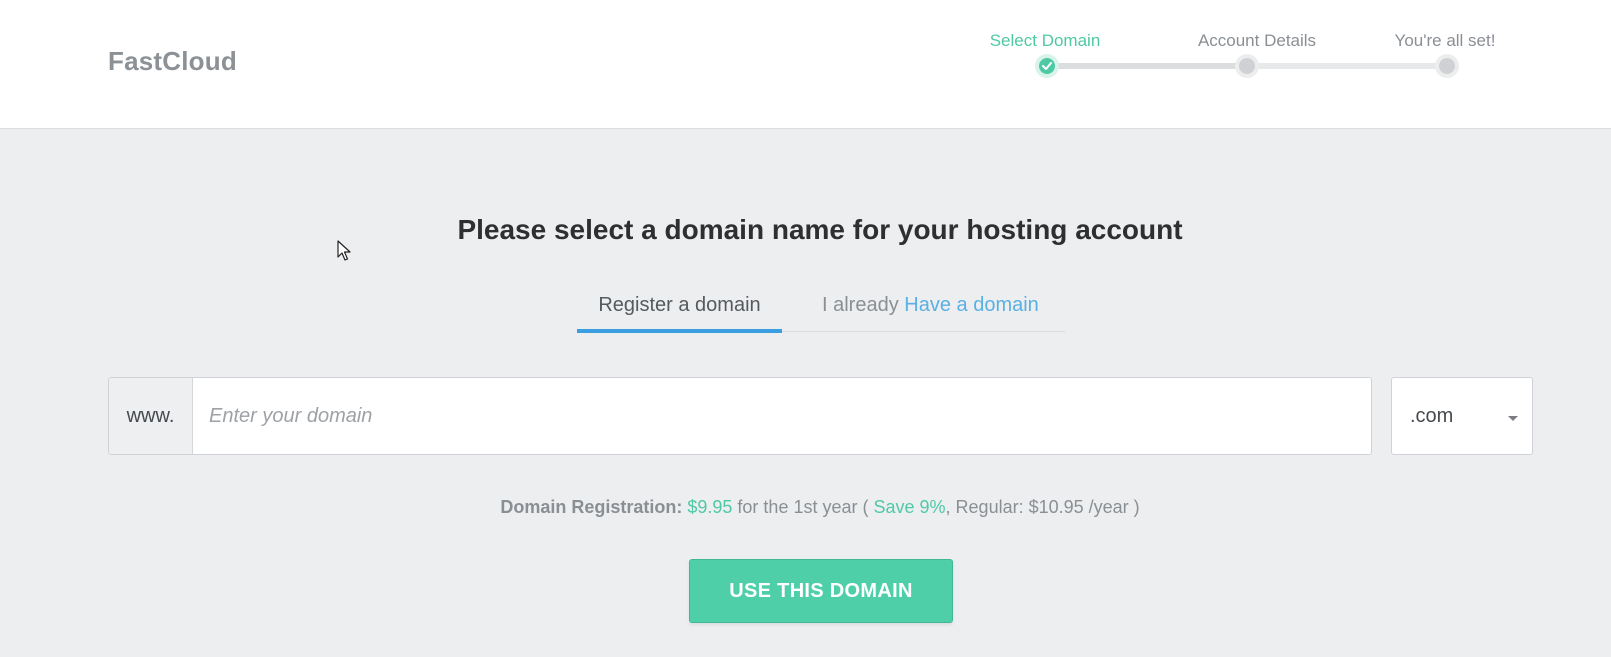 The height and width of the screenshot is (657, 1611). I want to click on step-dot-account-details, so click(1247, 66).